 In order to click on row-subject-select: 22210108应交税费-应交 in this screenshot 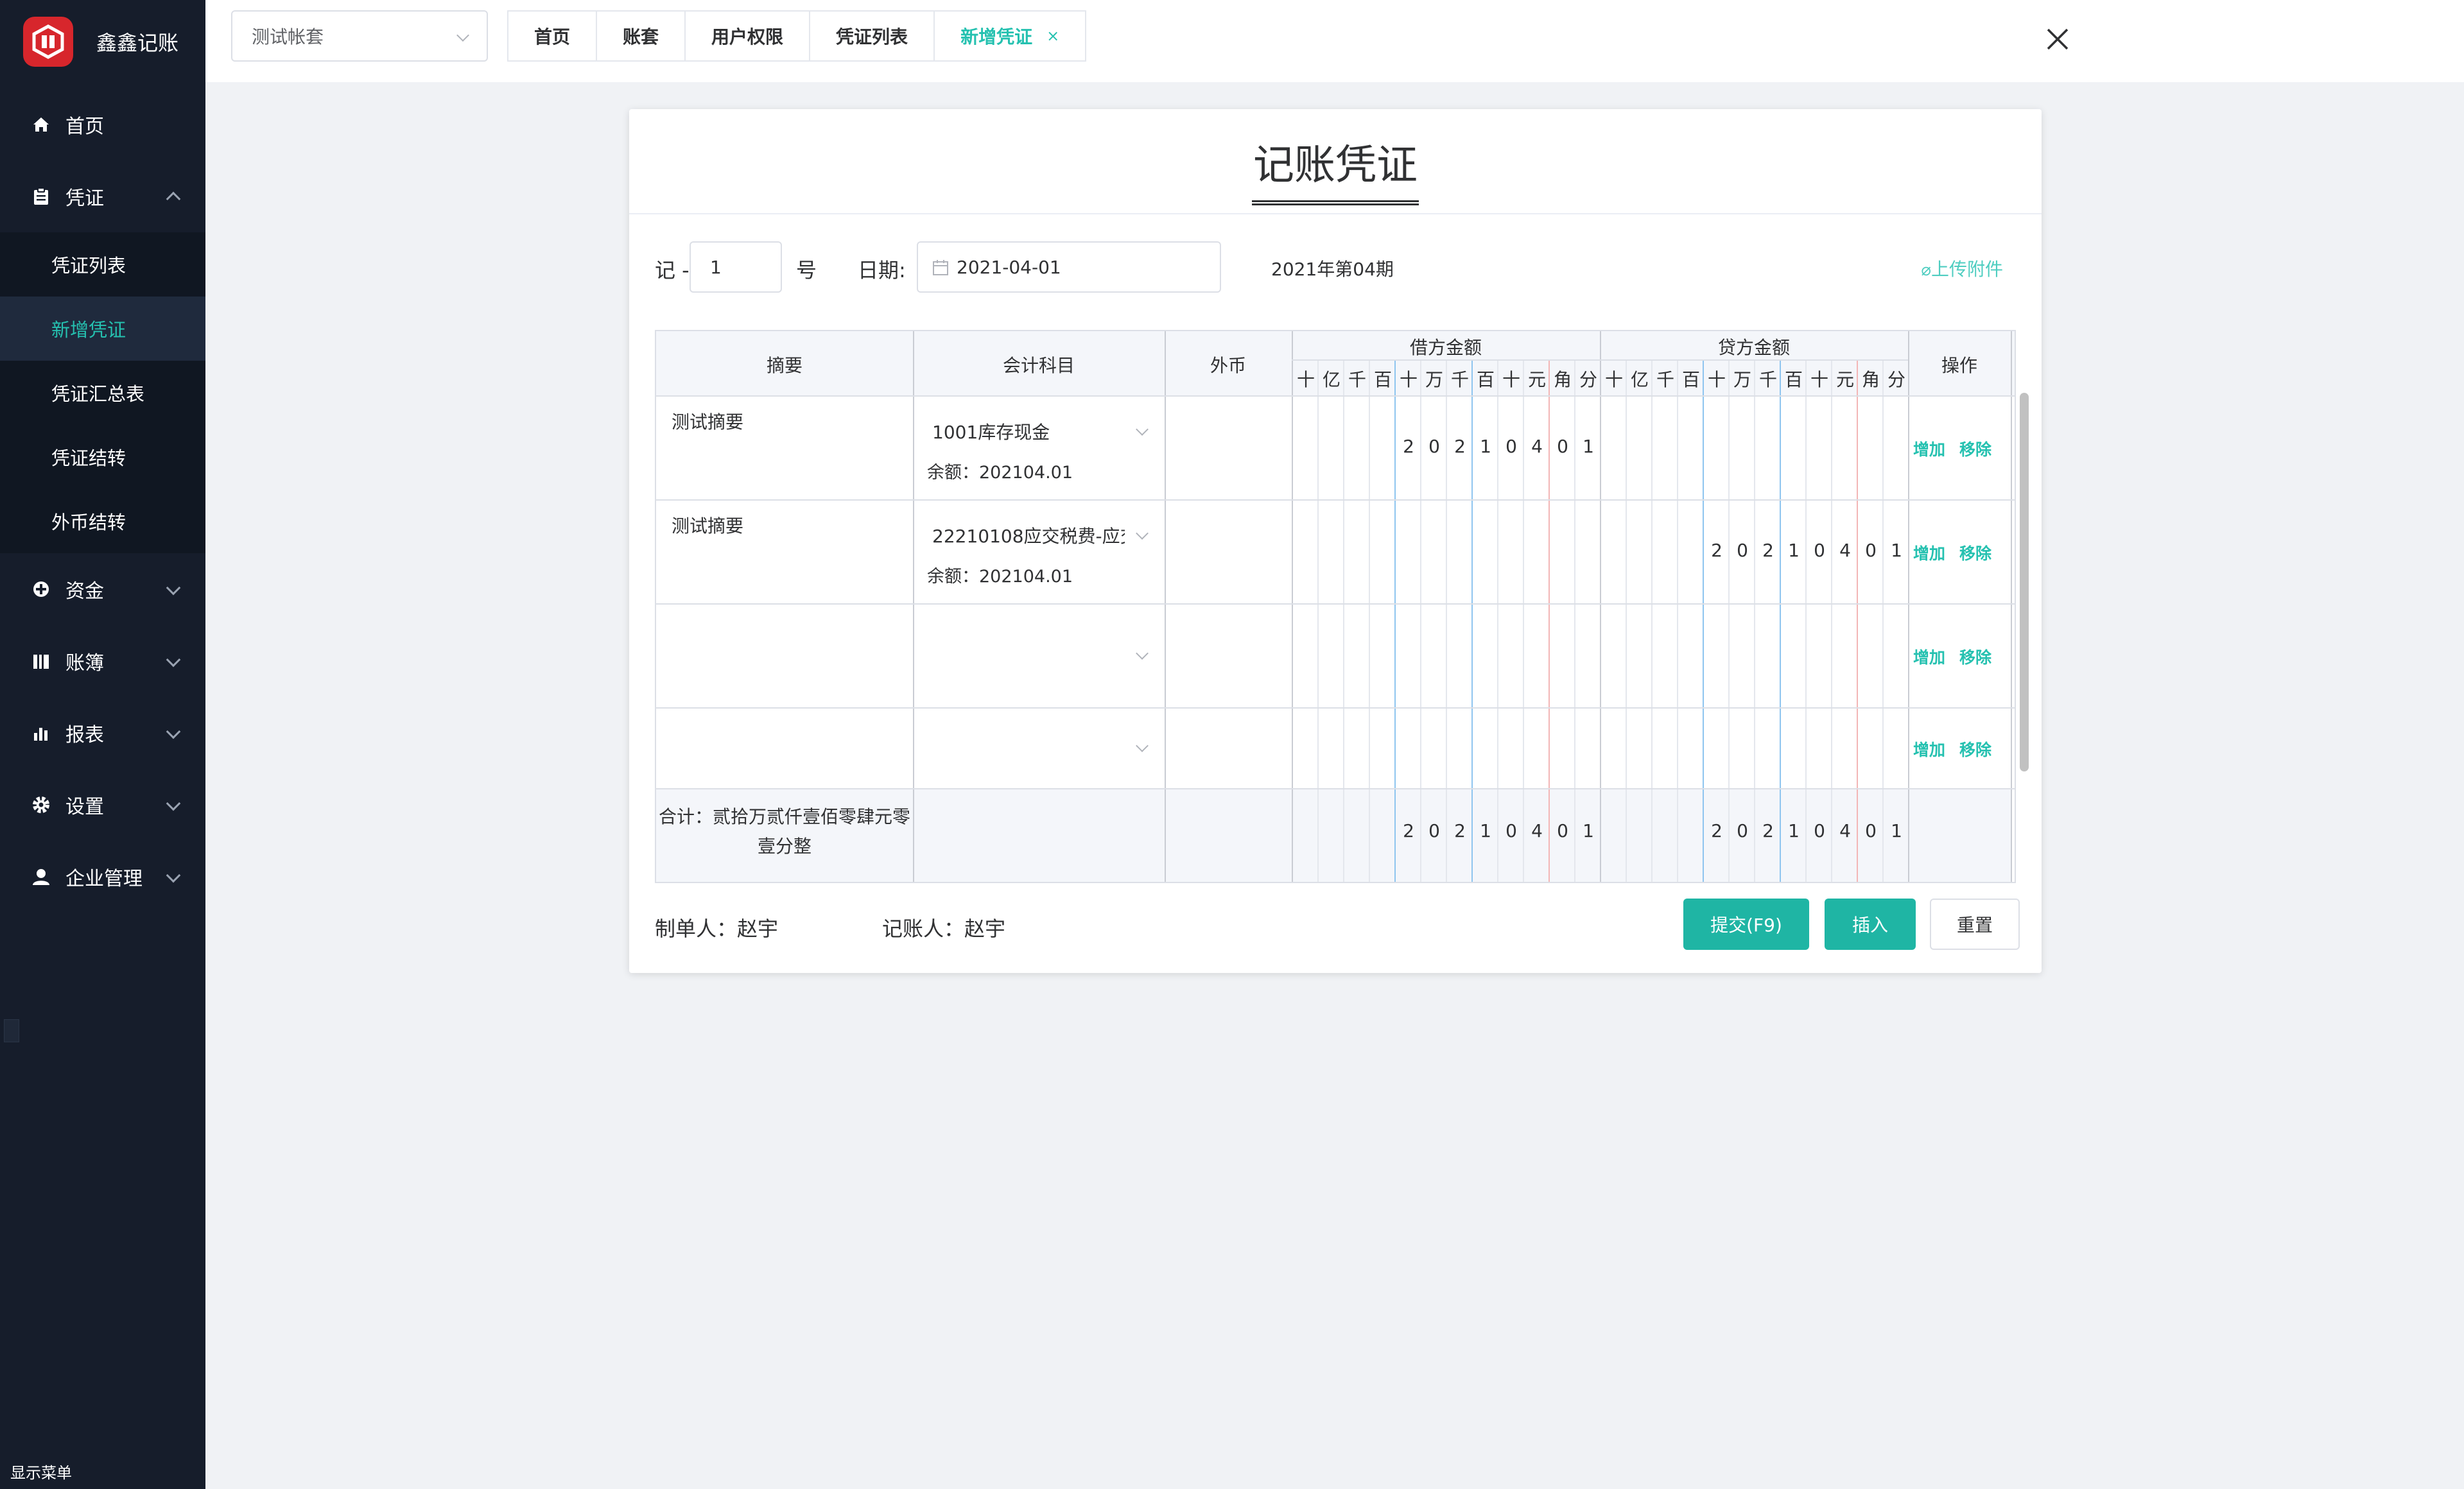, I will do `click(1028, 535)`.